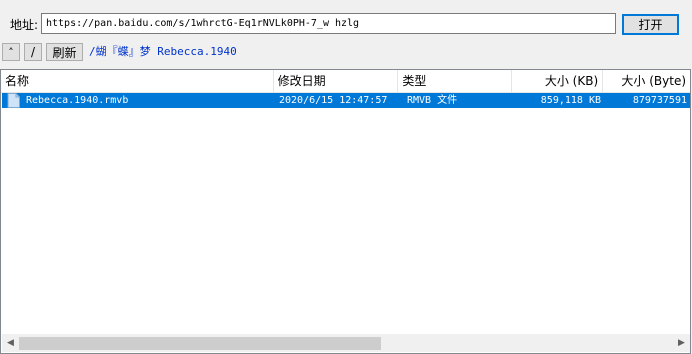 This screenshot has width=692, height=354. I want to click on up-button: ˄, so click(11, 52).